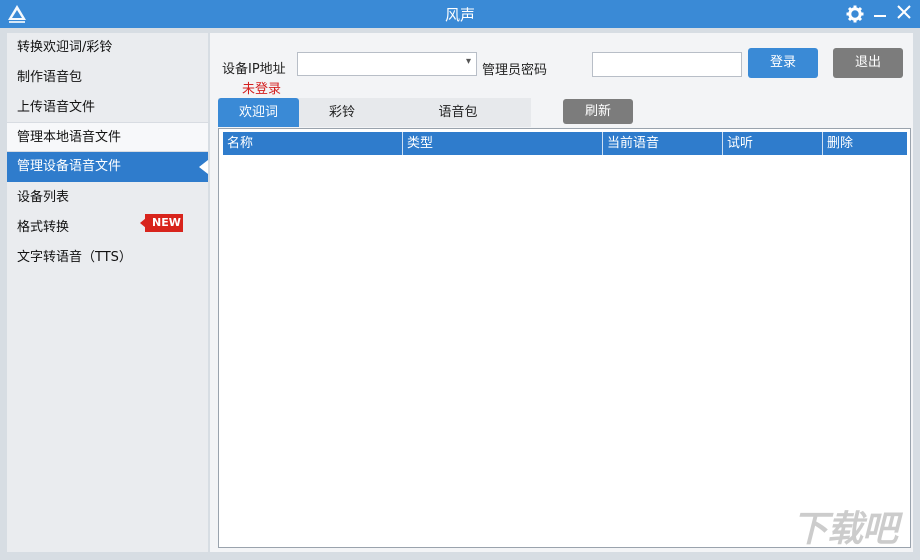 The height and width of the screenshot is (560, 920). I want to click on password-field, so click(667, 64).